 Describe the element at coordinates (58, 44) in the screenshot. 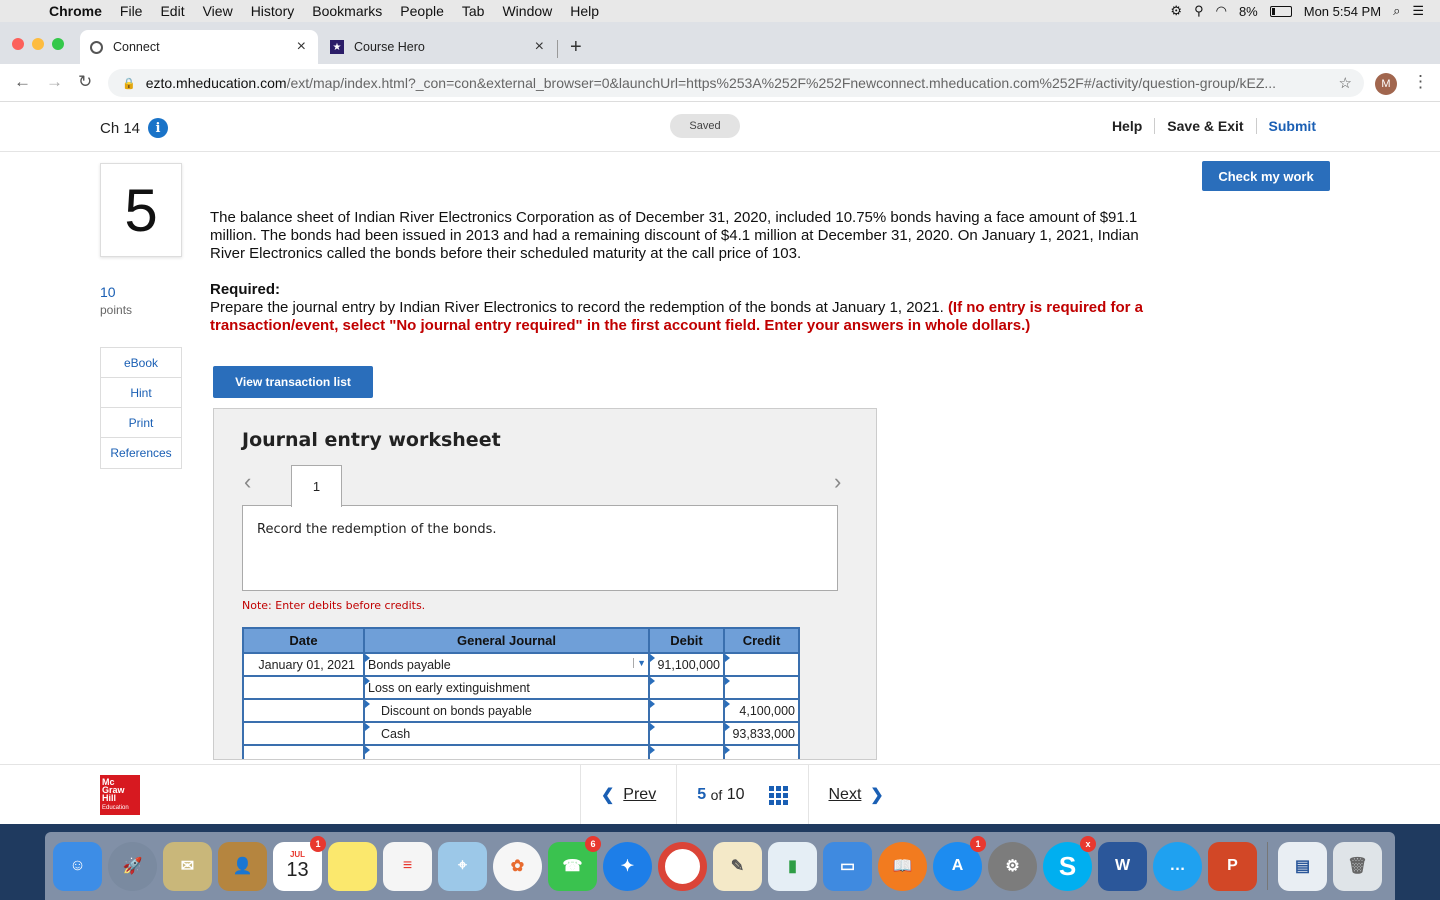

I see `maximize-window-button` at that location.